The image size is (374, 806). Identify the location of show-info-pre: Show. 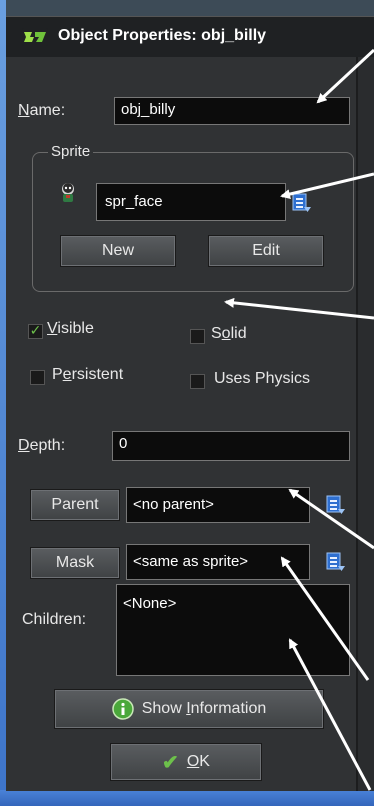
(164, 708).